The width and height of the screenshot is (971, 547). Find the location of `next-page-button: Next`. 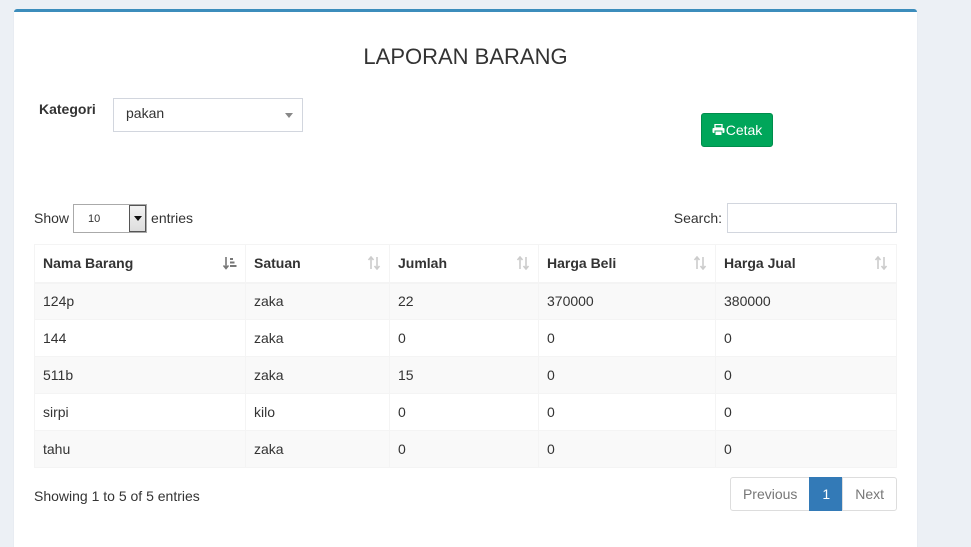

next-page-button: Next is located at coordinates (869, 494).